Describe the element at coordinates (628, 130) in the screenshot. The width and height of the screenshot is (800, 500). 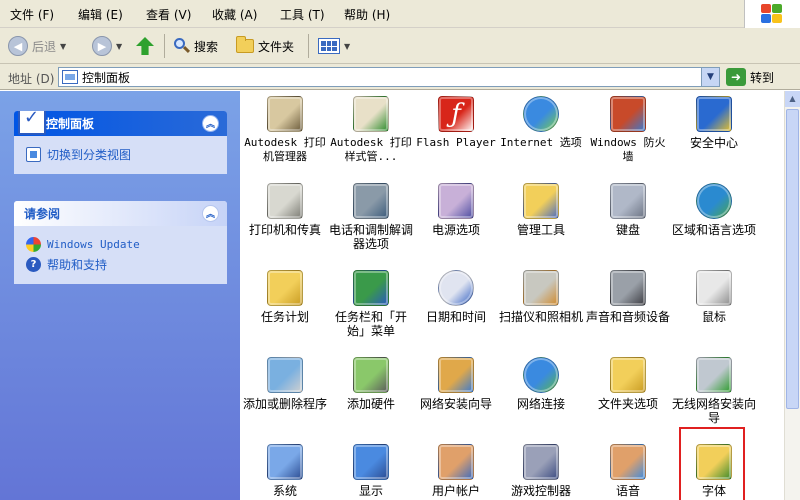
I see `control-panel-item: Windows 防火墙` at that location.